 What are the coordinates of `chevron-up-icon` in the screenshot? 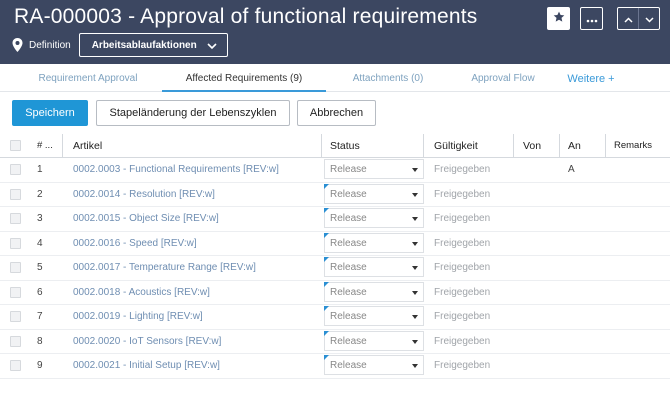 It's located at (628, 19).